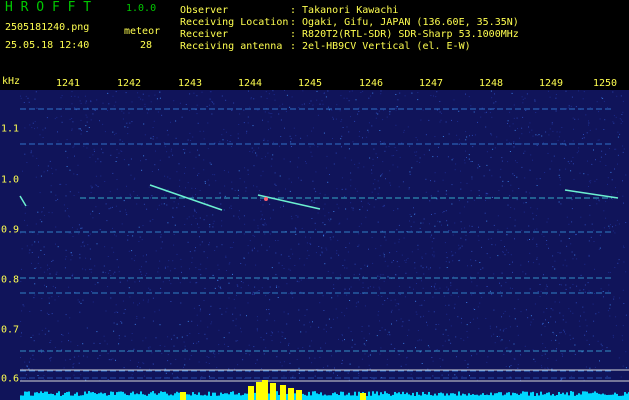 The width and height of the screenshot is (629, 400). What do you see at coordinates (344, 10) in the screenshot?
I see `observer-value: : Takanori Kawachi` at bounding box center [344, 10].